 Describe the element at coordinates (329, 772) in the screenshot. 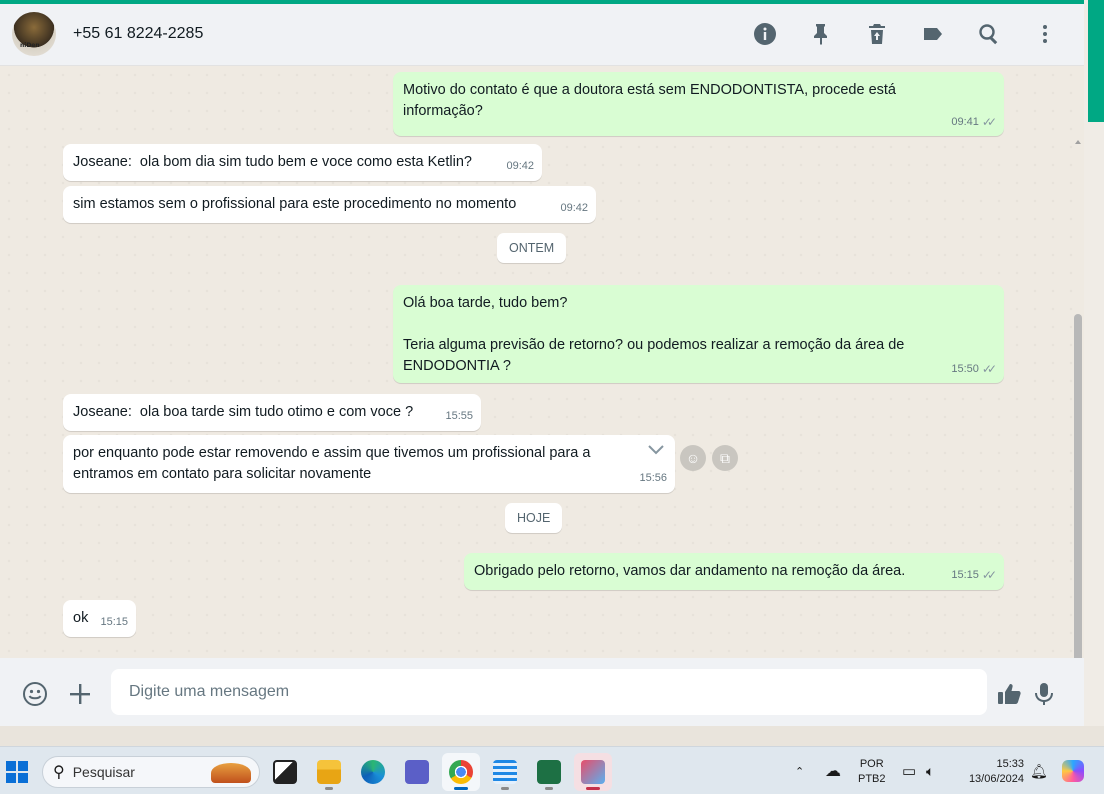

I see `file-explorer-icon` at that location.